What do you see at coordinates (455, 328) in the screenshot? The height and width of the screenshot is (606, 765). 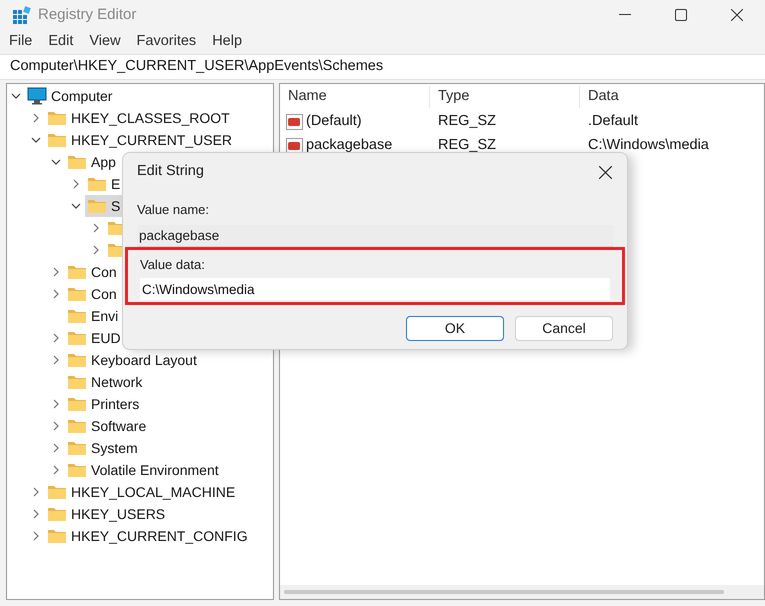 I see `dialog-button: OK` at bounding box center [455, 328].